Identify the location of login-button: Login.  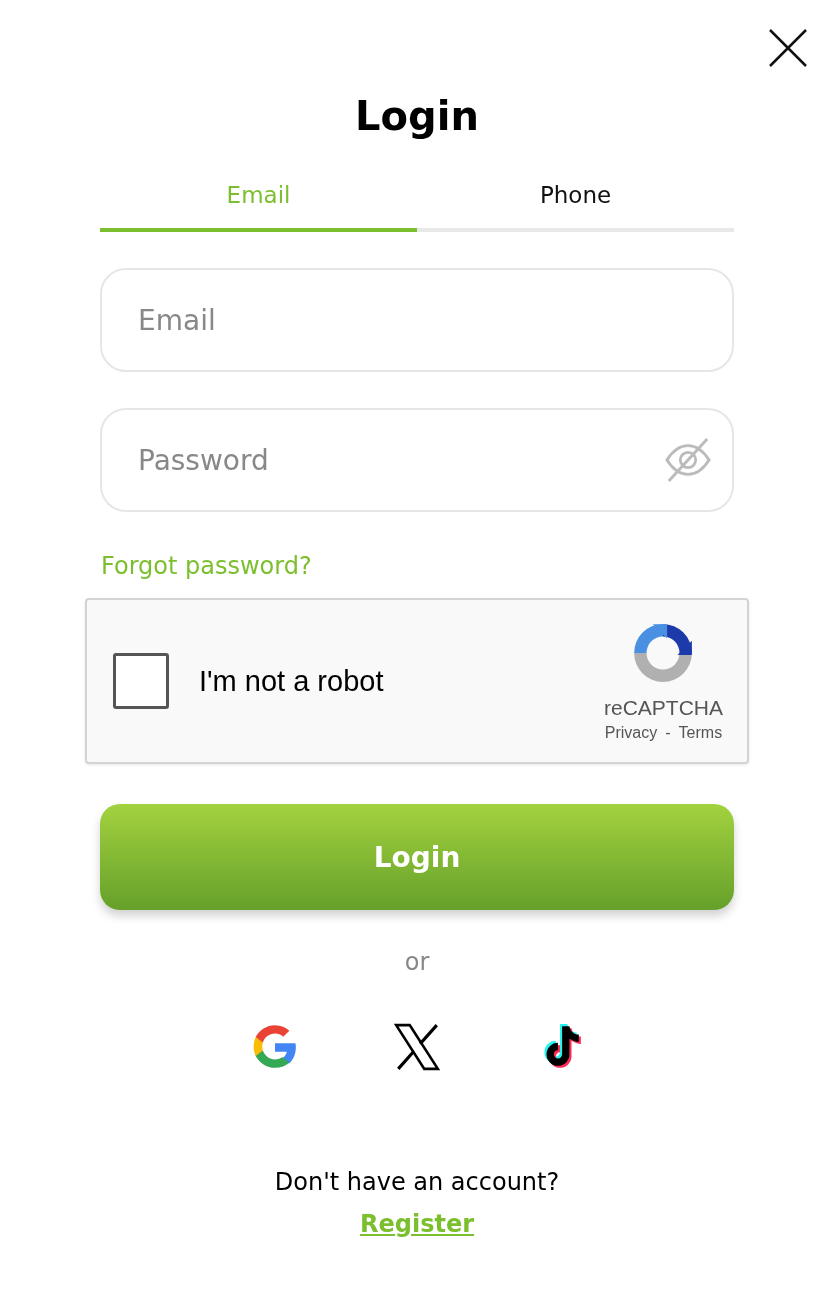
(417, 857).